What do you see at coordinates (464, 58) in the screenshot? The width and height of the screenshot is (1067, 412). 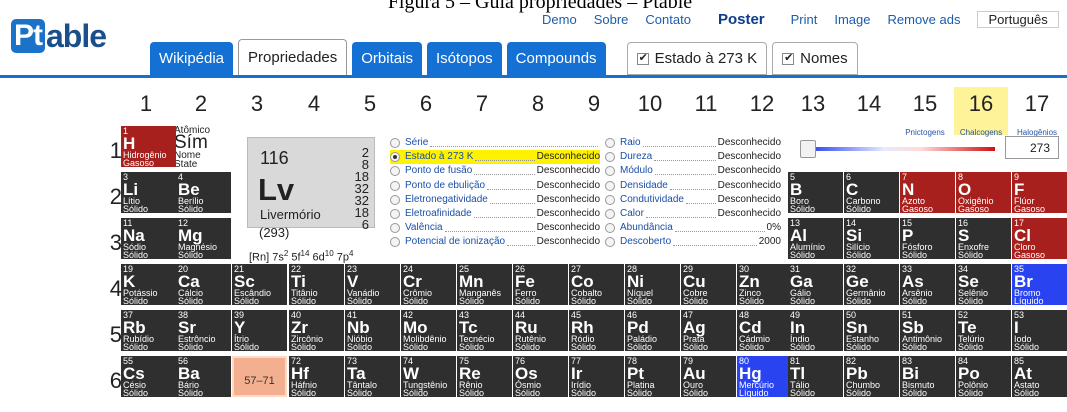 I see `tab-isotopos: Isótopos` at bounding box center [464, 58].